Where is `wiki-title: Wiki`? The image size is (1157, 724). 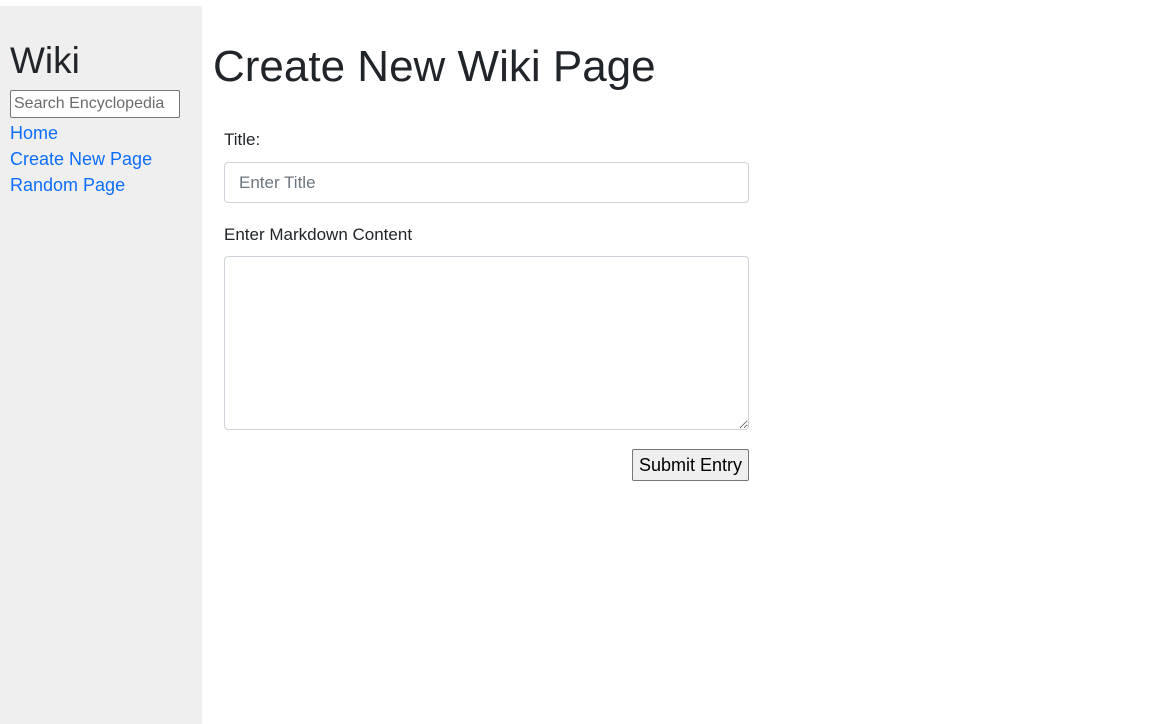 wiki-title: Wiki is located at coordinates (45, 60).